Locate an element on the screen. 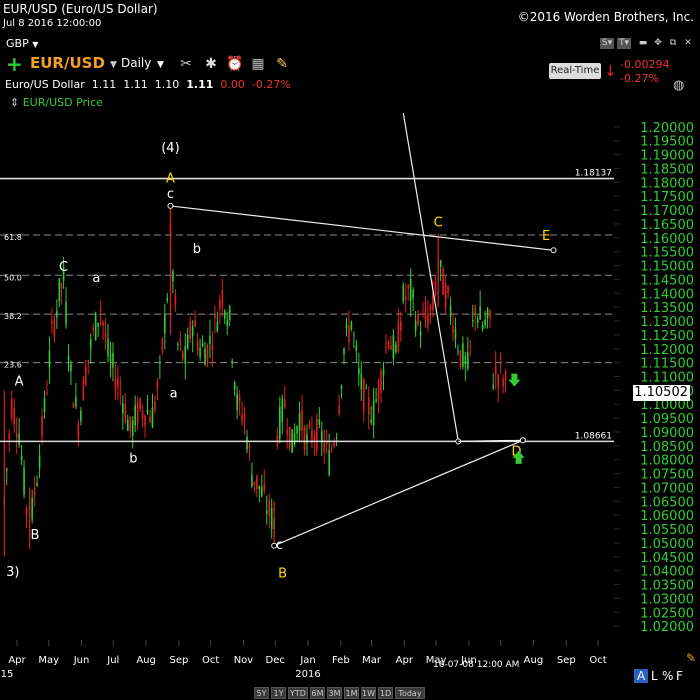 This screenshot has height=700, width=700. range-button-3m: 3M is located at coordinates (334, 693).